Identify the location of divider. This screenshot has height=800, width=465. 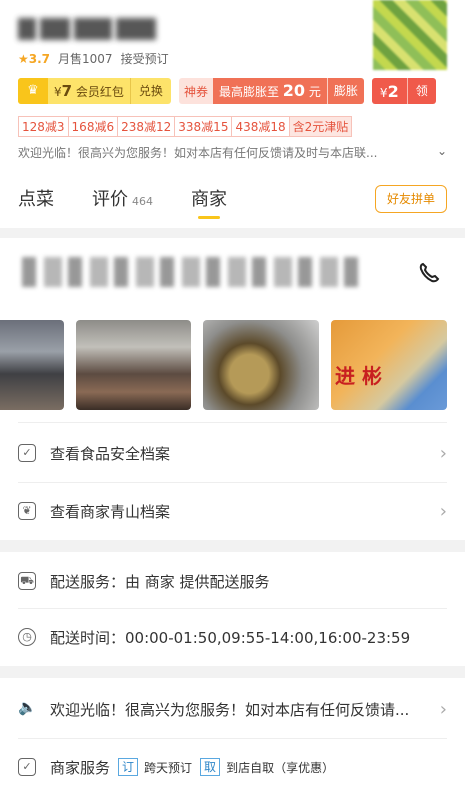
(232, 422).